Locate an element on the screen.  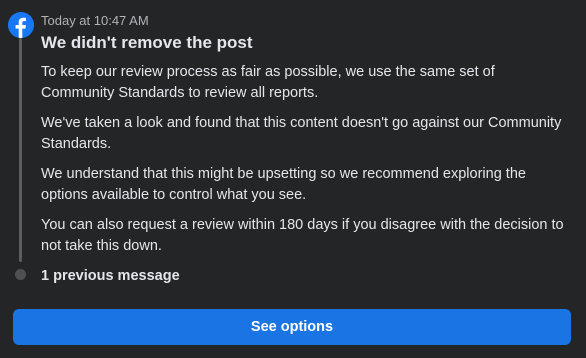
message-title: We didn't remove the post is located at coordinates (147, 42).